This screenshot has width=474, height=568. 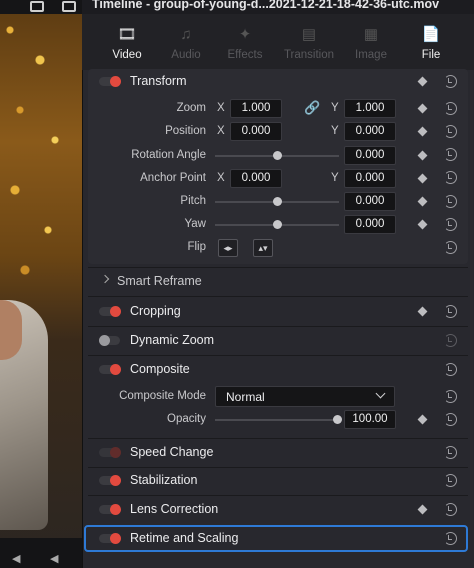 What do you see at coordinates (278, 312) in the screenshot?
I see `cropping-header: Cropping` at bounding box center [278, 312].